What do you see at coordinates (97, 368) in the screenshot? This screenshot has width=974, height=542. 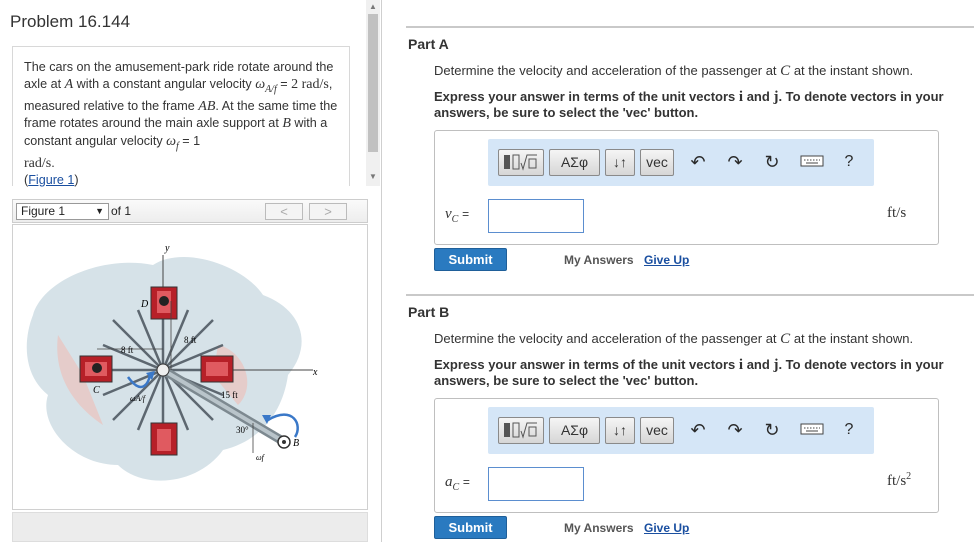 I see `passenger-c` at bounding box center [97, 368].